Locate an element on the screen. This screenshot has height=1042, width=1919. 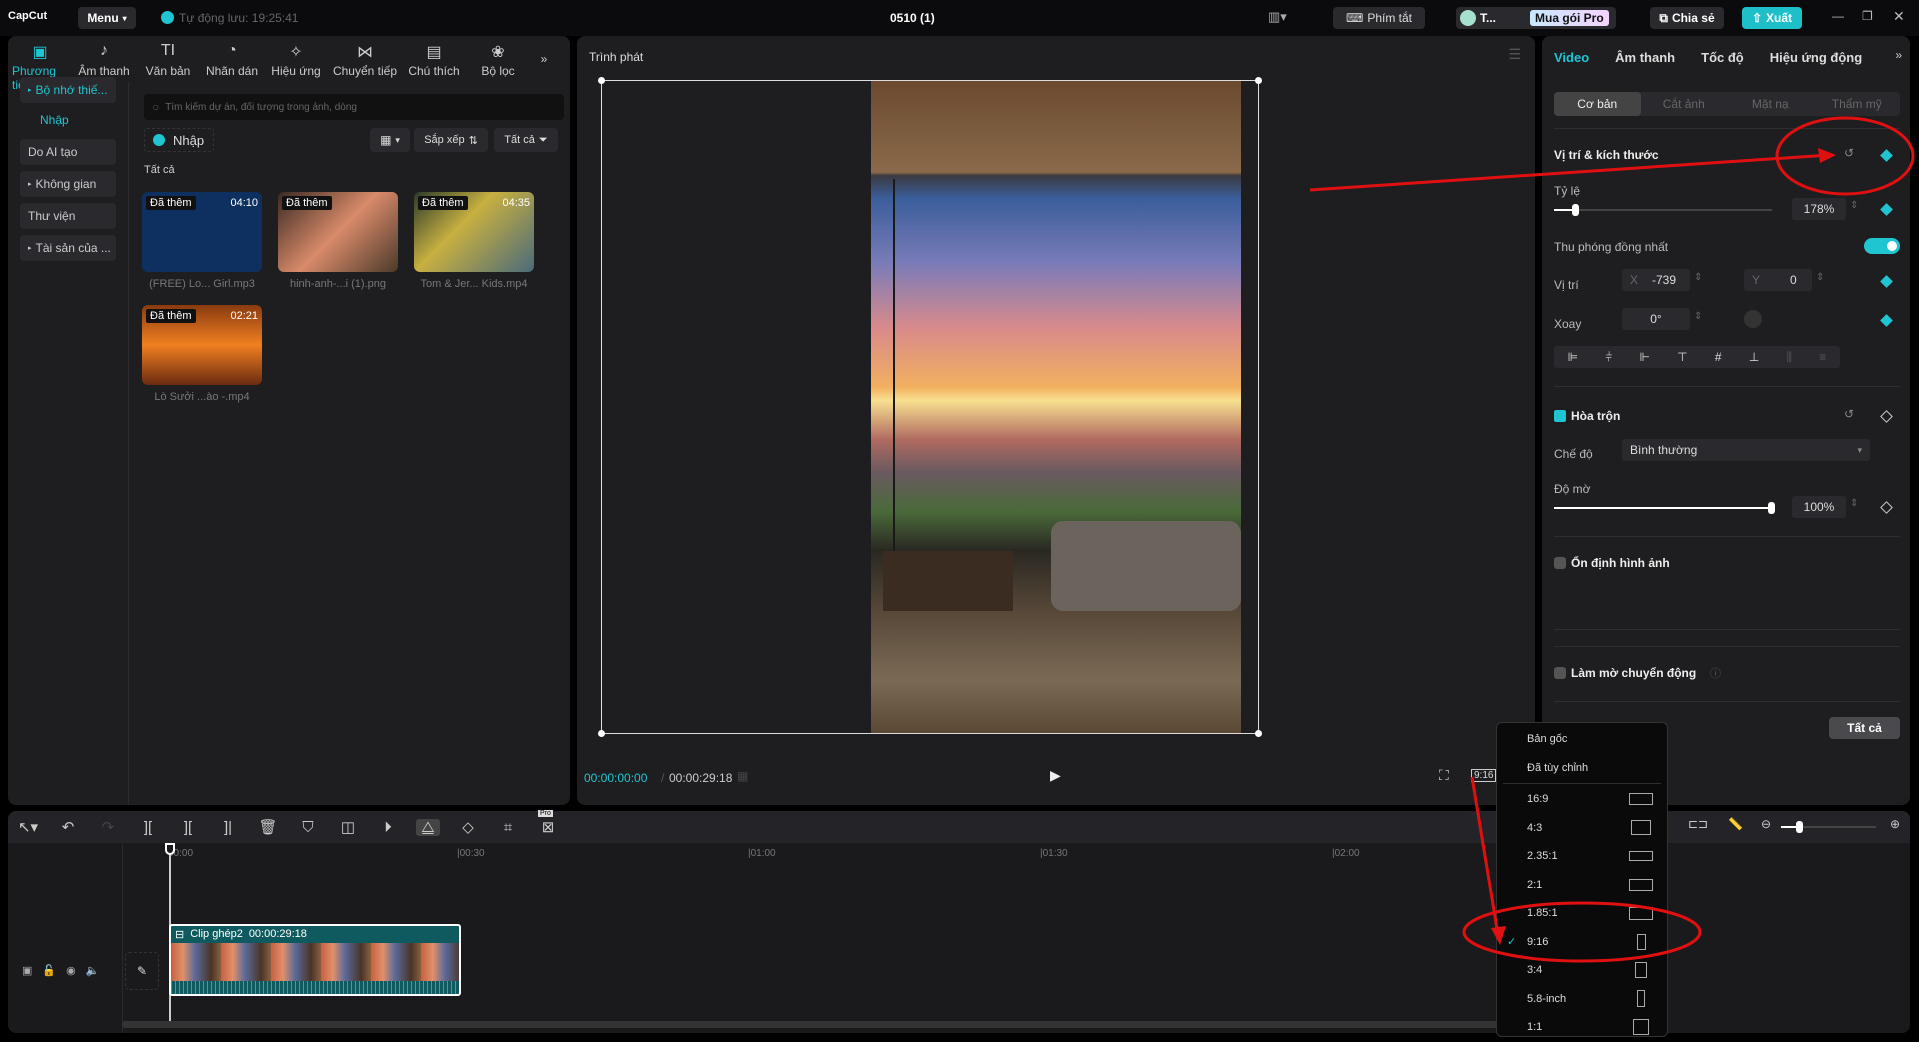
menu-button: Menu ▾ is located at coordinates (107, 18).